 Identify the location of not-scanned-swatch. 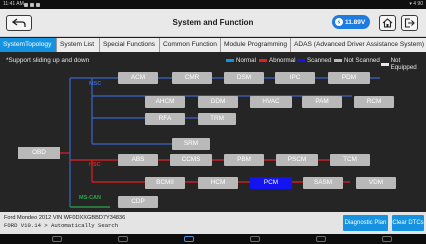
(338, 60).